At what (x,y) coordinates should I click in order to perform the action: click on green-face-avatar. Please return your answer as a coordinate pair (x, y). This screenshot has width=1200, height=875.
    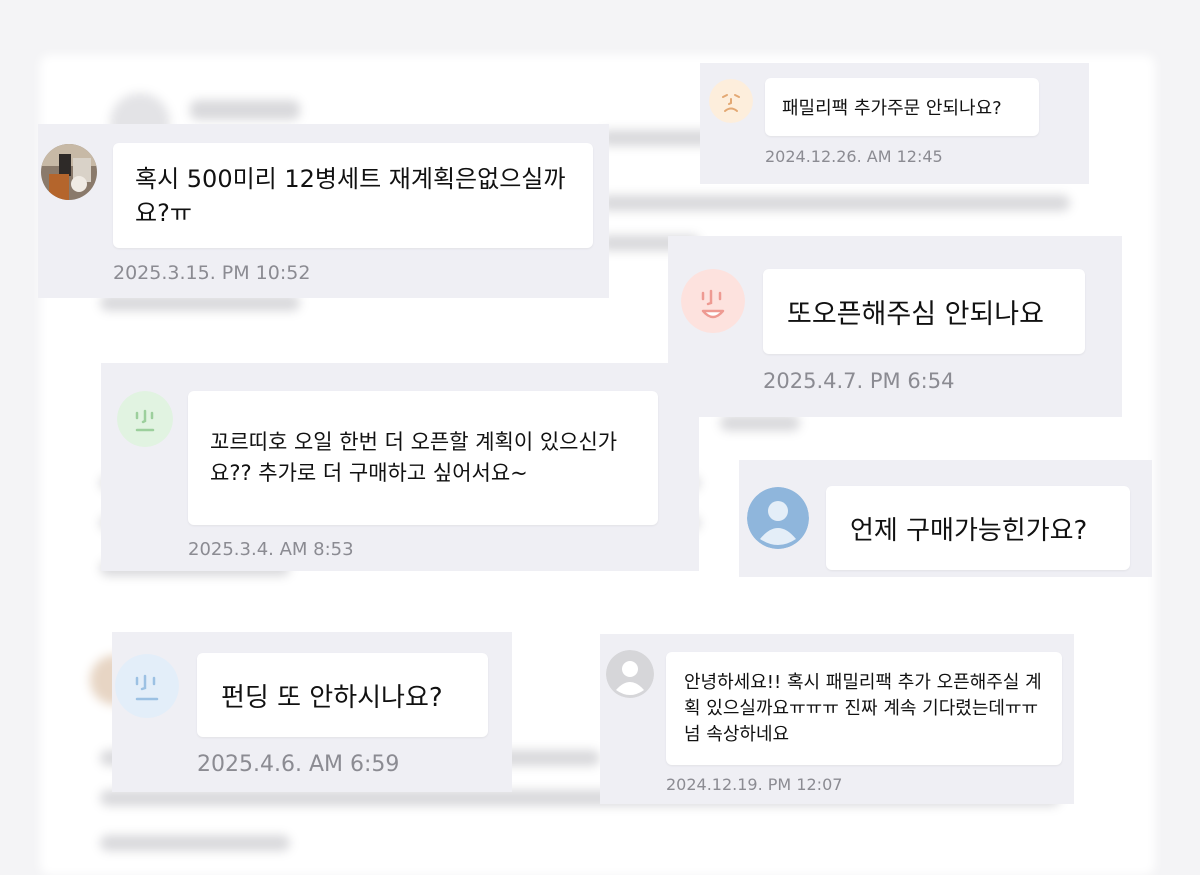
    Looking at the image, I should click on (145, 419).